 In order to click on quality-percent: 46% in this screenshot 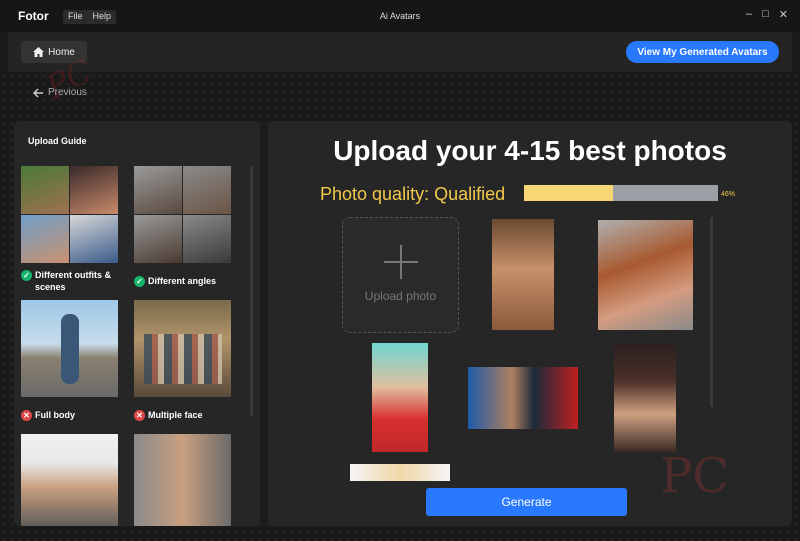, I will do `click(728, 194)`.